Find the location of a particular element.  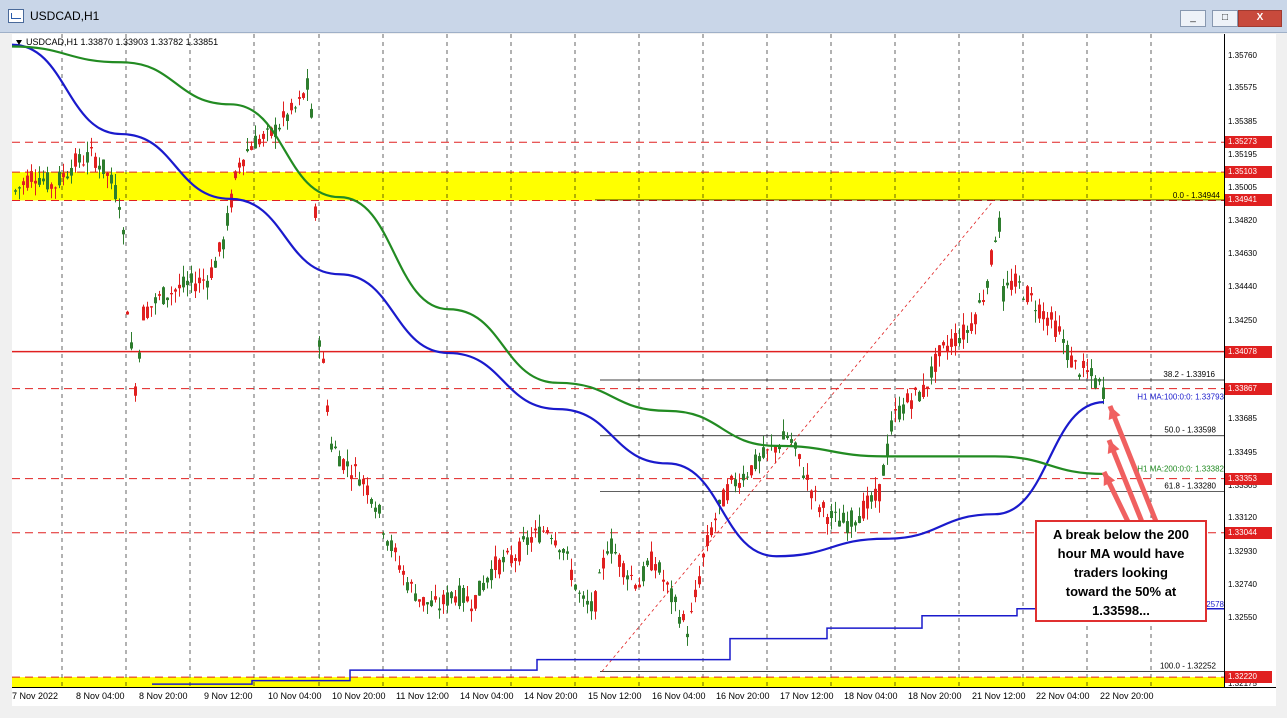

time-tick-label: 16 Nov 04:00 is located at coordinates (679, 696).